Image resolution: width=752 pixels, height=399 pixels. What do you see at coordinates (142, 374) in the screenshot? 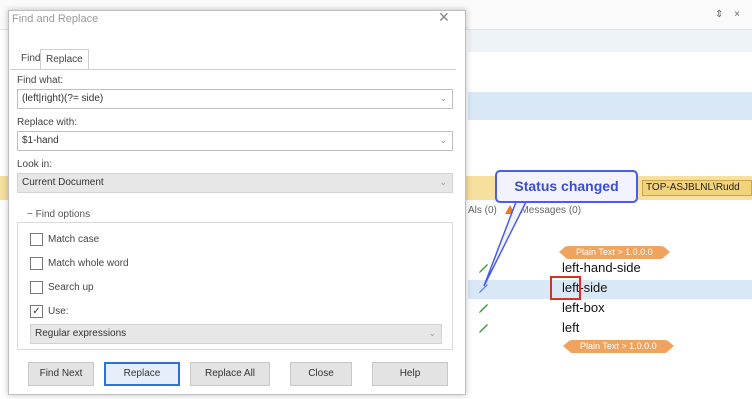
I see `replace-button: Replace` at bounding box center [142, 374].